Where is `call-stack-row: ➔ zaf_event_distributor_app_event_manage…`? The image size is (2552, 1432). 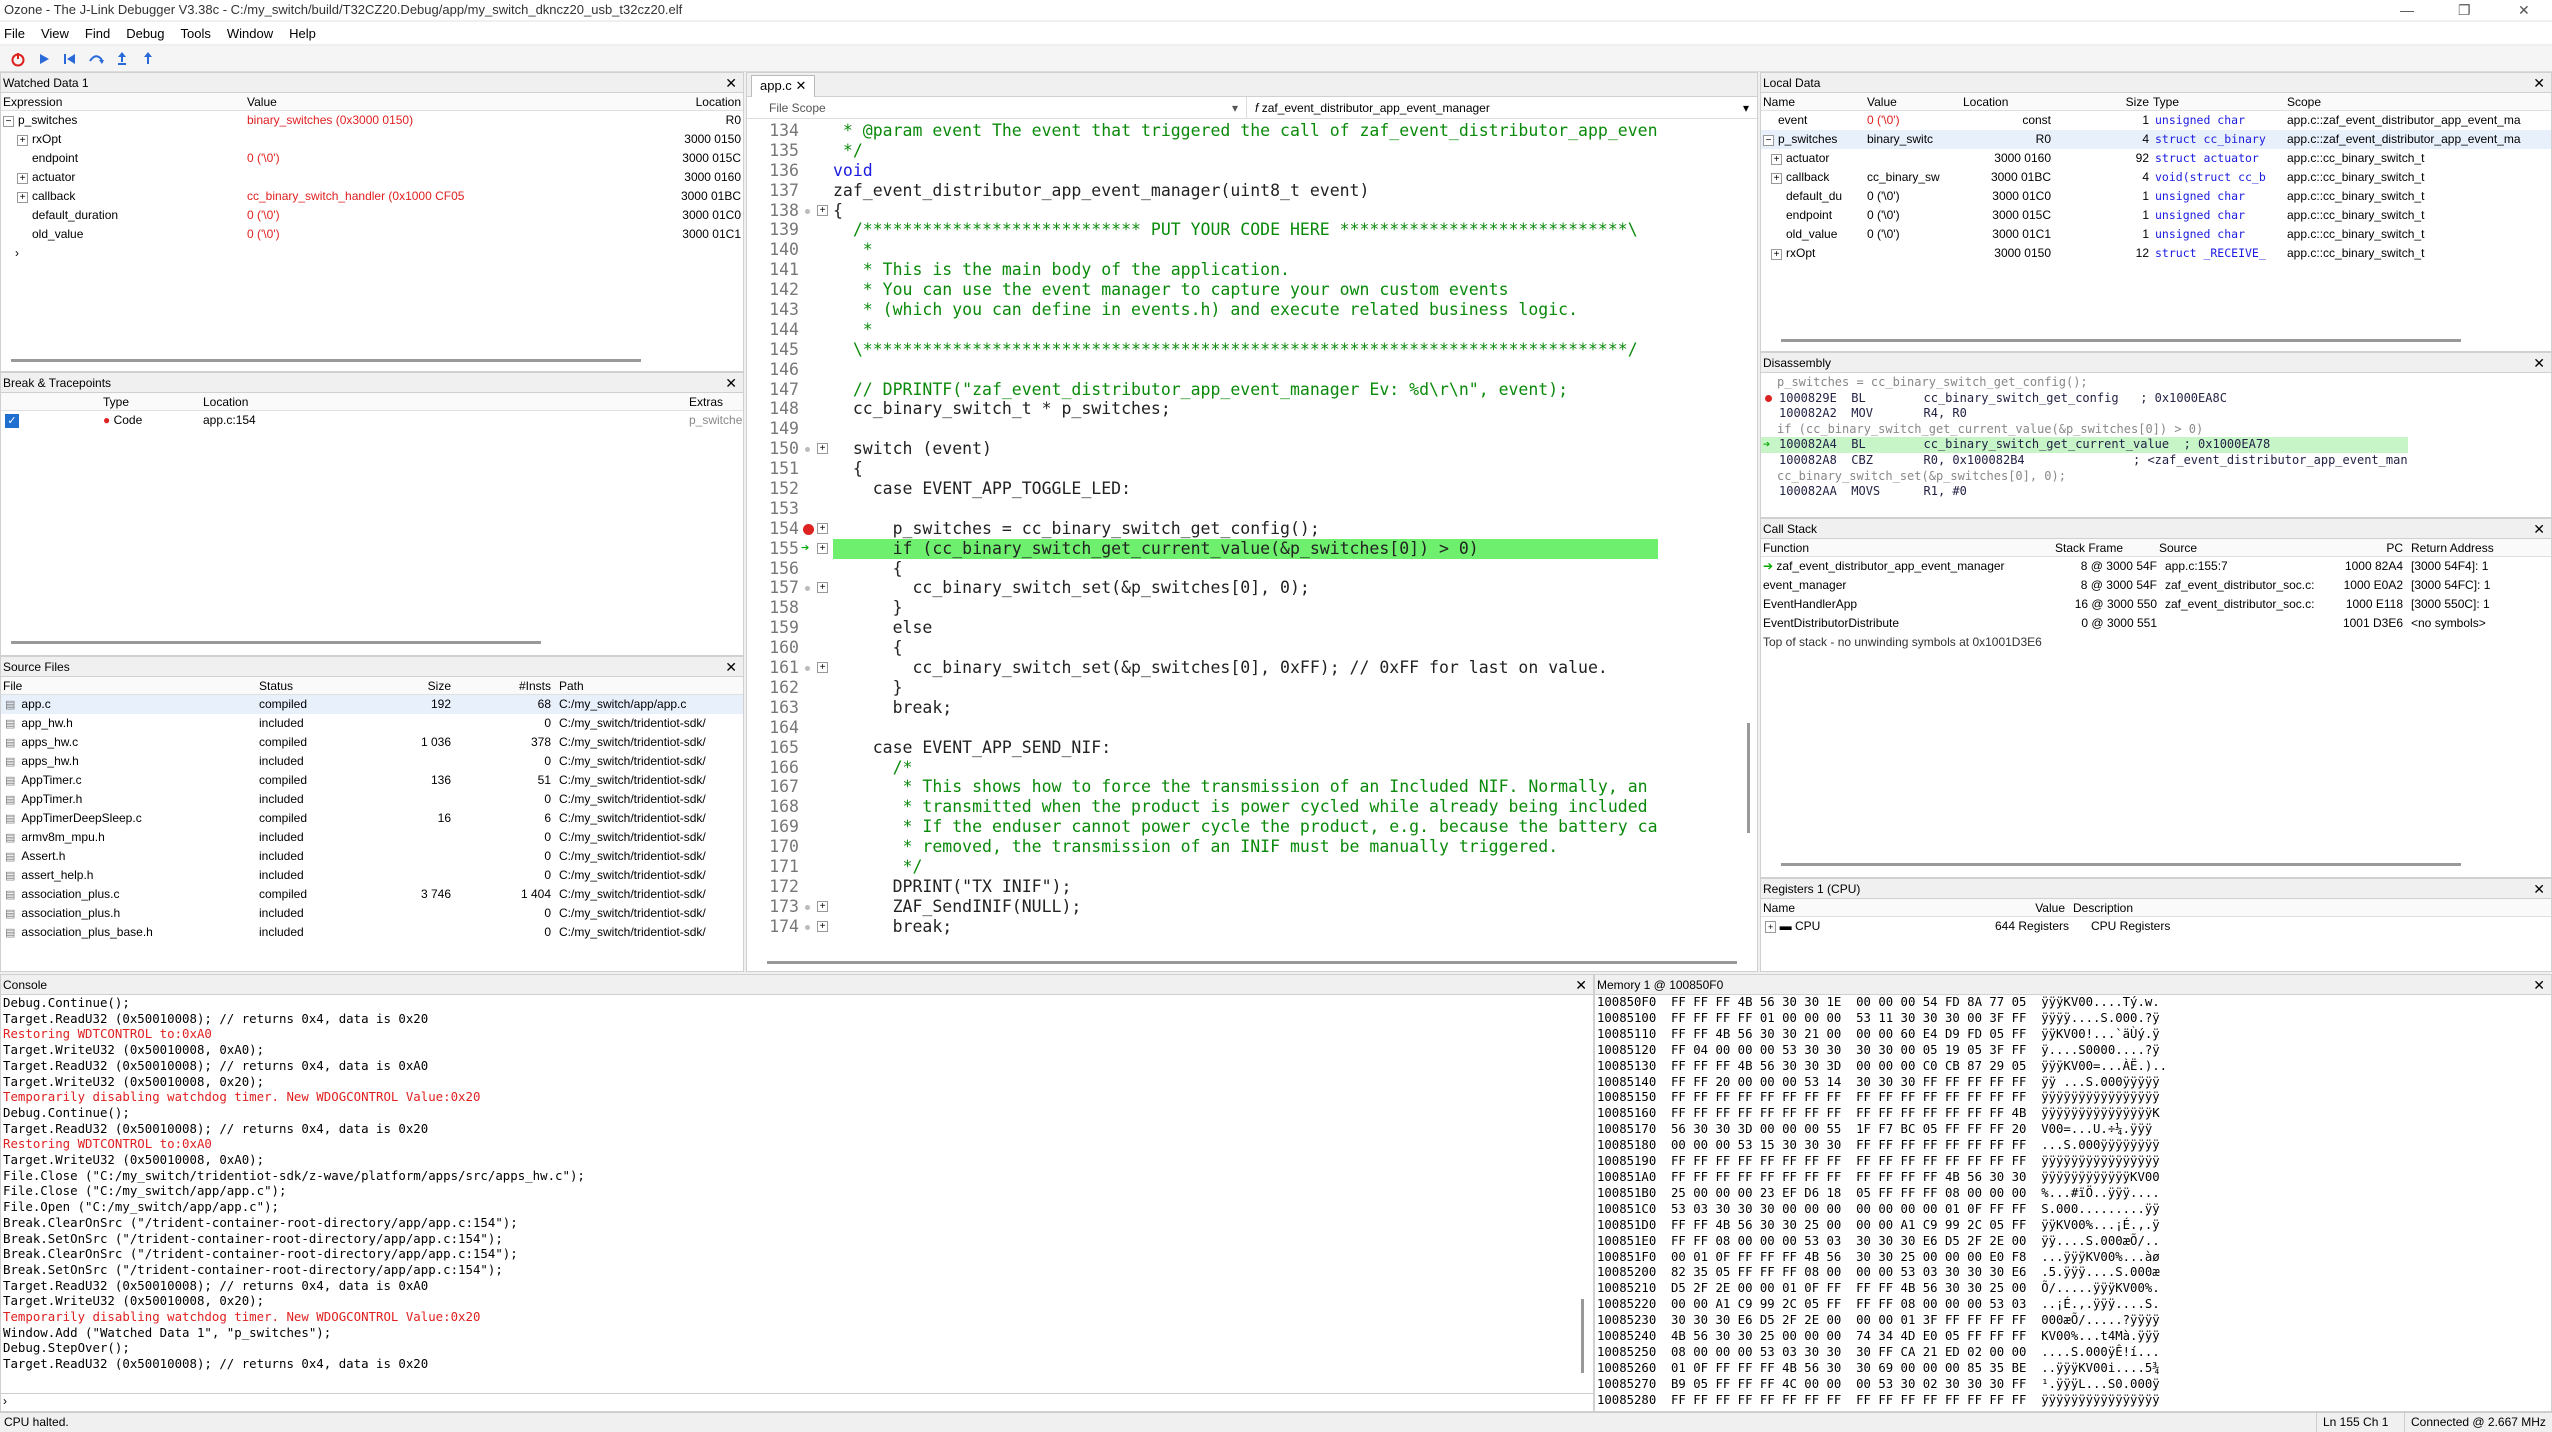 call-stack-row: ➔ zaf_event_distributor_app_event_manage… is located at coordinates (2156, 566).